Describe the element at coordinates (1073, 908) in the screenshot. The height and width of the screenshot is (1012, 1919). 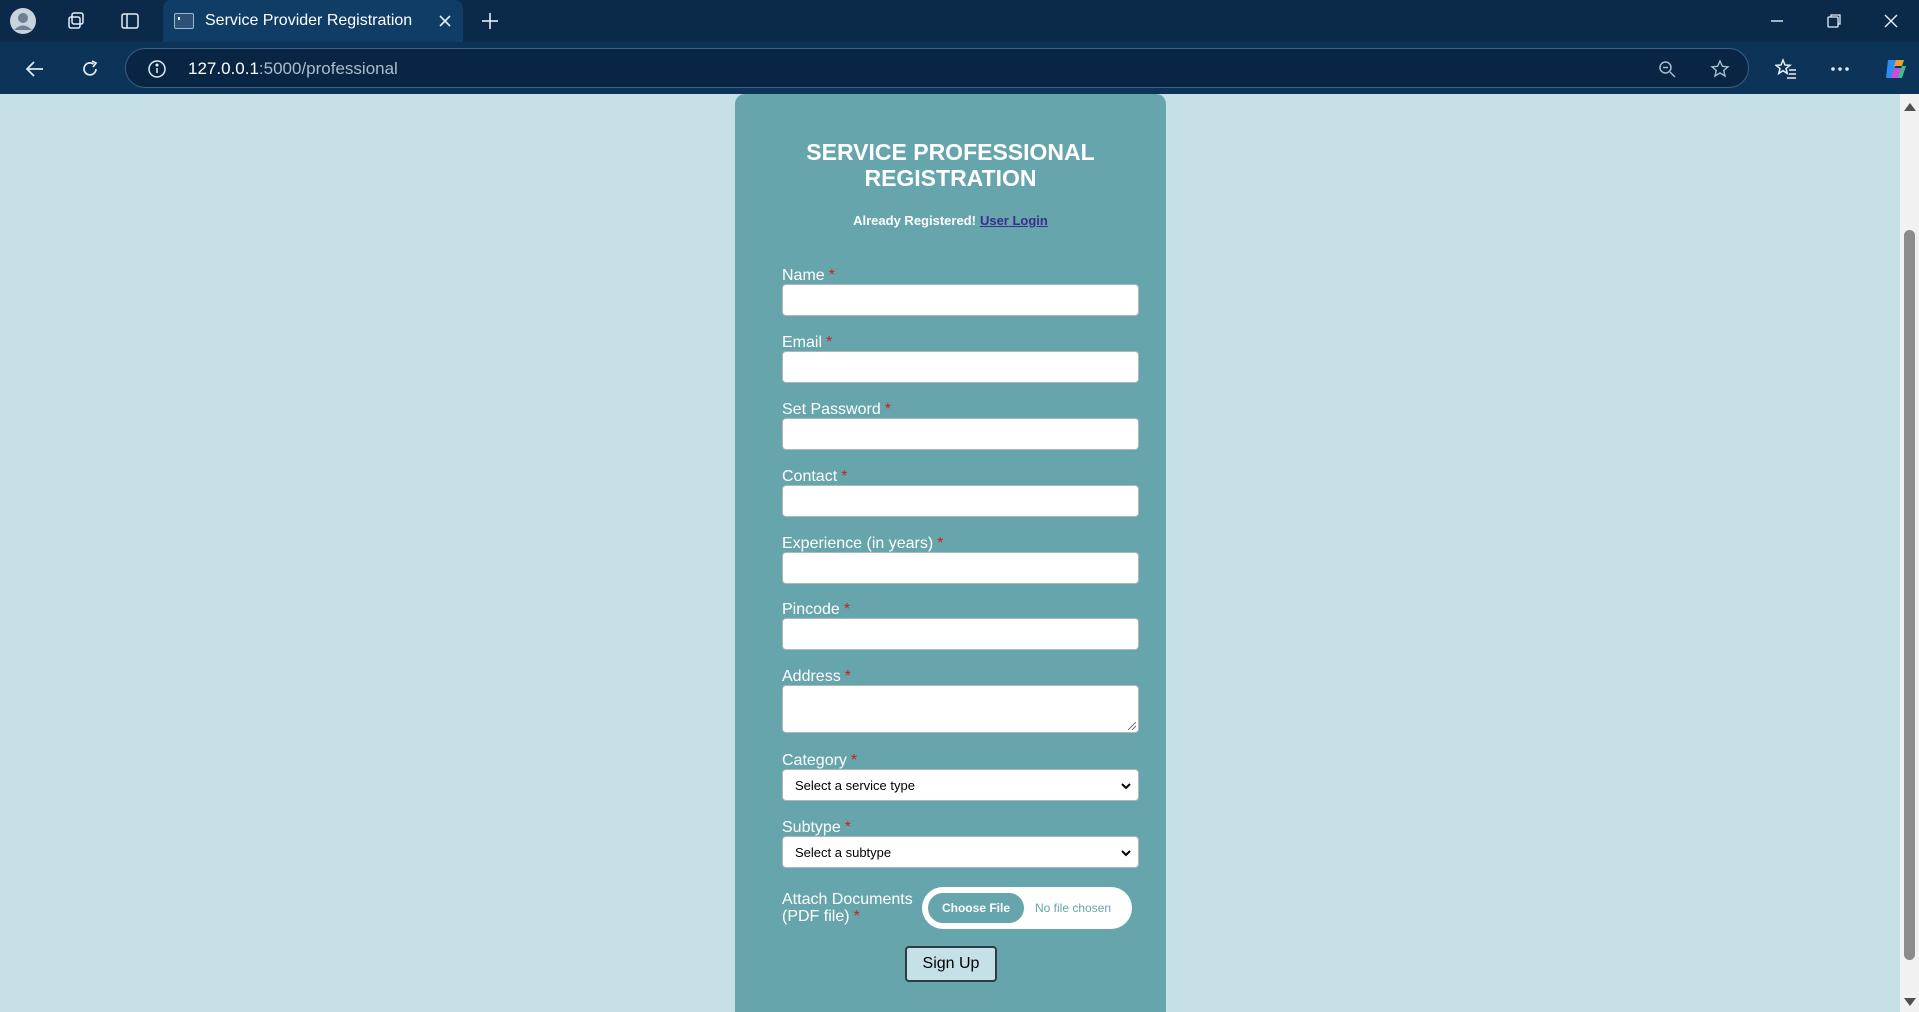
I see `no-file-text: No file chosen` at that location.